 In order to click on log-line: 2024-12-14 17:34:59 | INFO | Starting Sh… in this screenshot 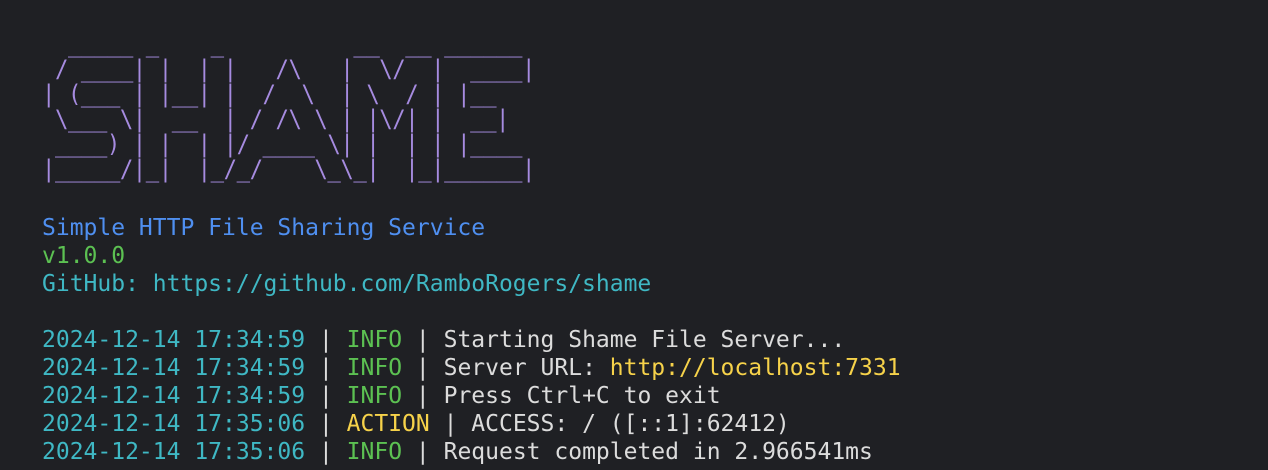, I will do `click(471, 340)`.